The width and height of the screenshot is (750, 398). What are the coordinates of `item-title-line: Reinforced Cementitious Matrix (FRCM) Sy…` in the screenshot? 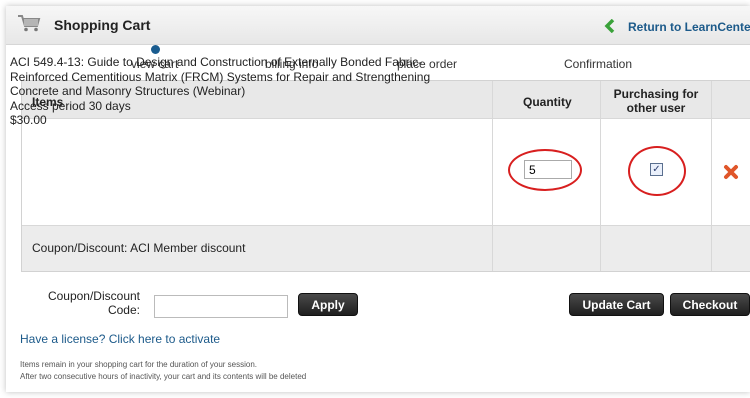 It's located at (220, 76).